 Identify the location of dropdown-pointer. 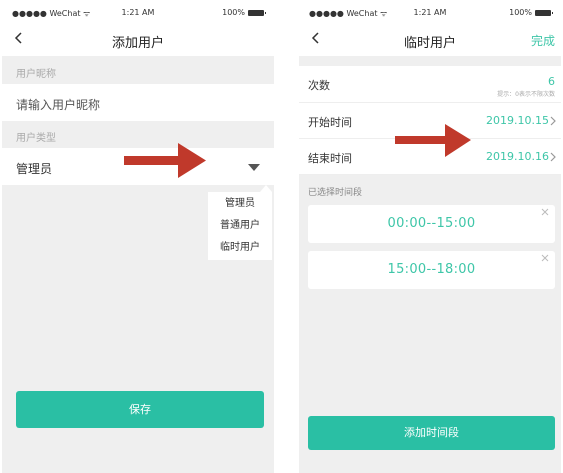
(266, 188).